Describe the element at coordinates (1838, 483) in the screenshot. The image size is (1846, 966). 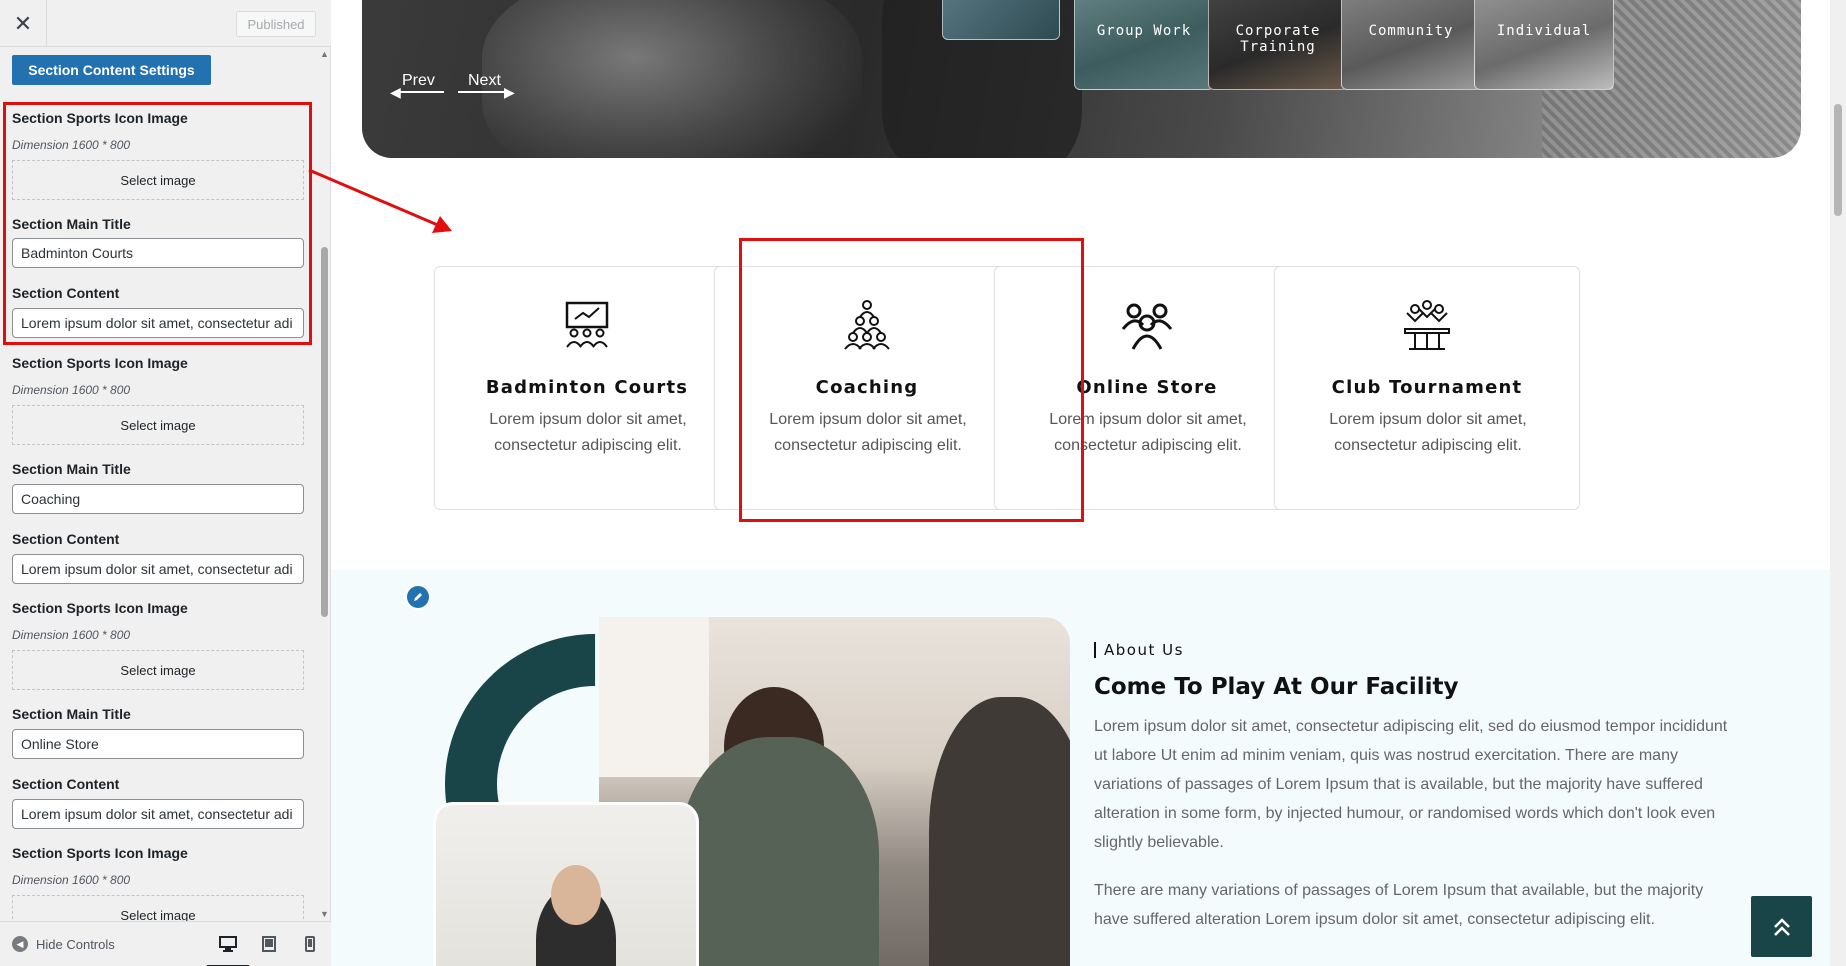
I see `page-scrollbar` at that location.